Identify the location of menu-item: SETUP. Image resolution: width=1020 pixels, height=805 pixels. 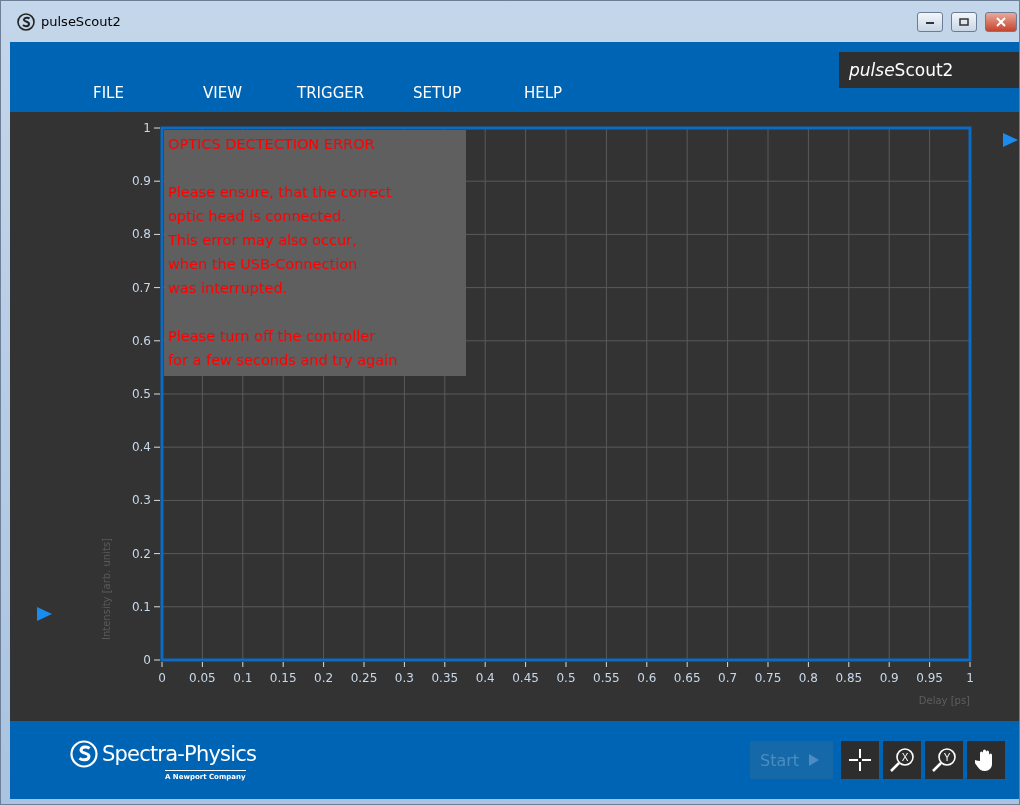
(437, 93).